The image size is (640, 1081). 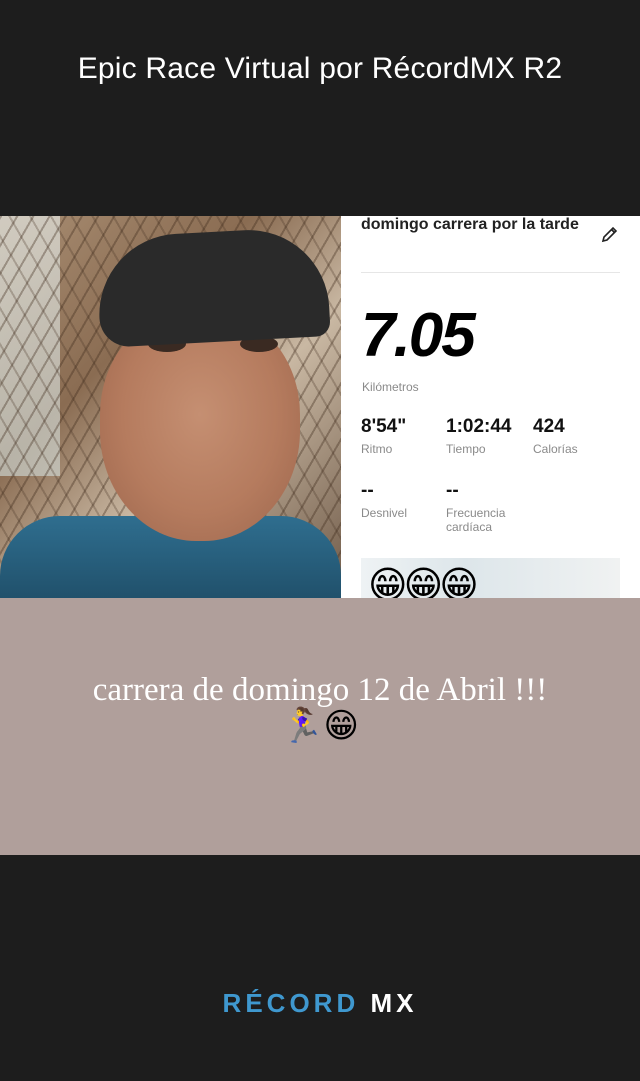 What do you see at coordinates (466, 449) in the screenshot?
I see `stat-label: Tiempo` at bounding box center [466, 449].